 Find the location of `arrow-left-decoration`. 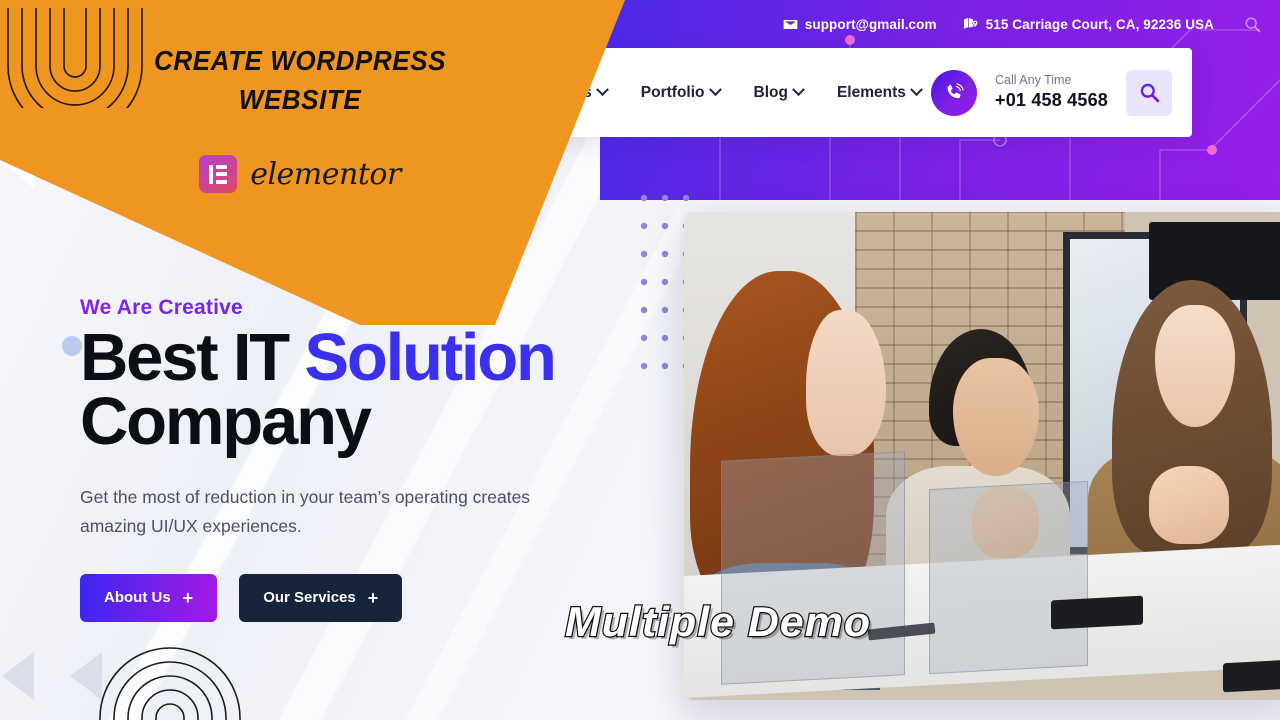

arrow-left-decoration is located at coordinates (18, 676).